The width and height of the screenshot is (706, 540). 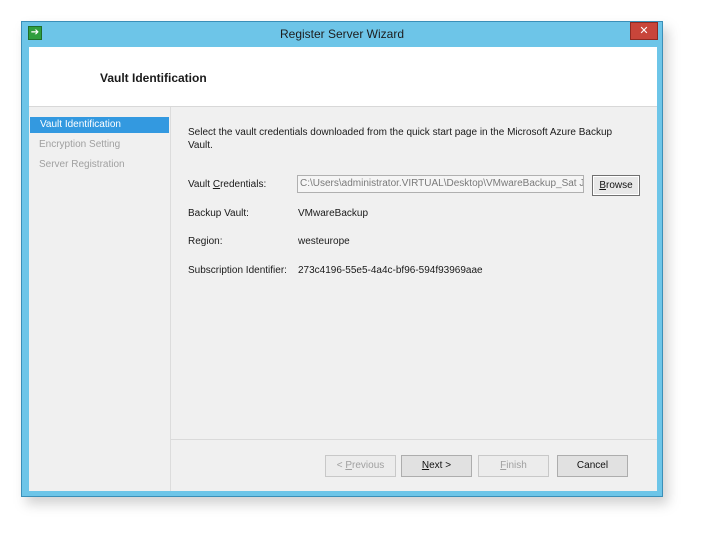 What do you see at coordinates (200, 184) in the screenshot?
I see `vault-credentials-label-pre: Vault` at bounding box center [200, 184].